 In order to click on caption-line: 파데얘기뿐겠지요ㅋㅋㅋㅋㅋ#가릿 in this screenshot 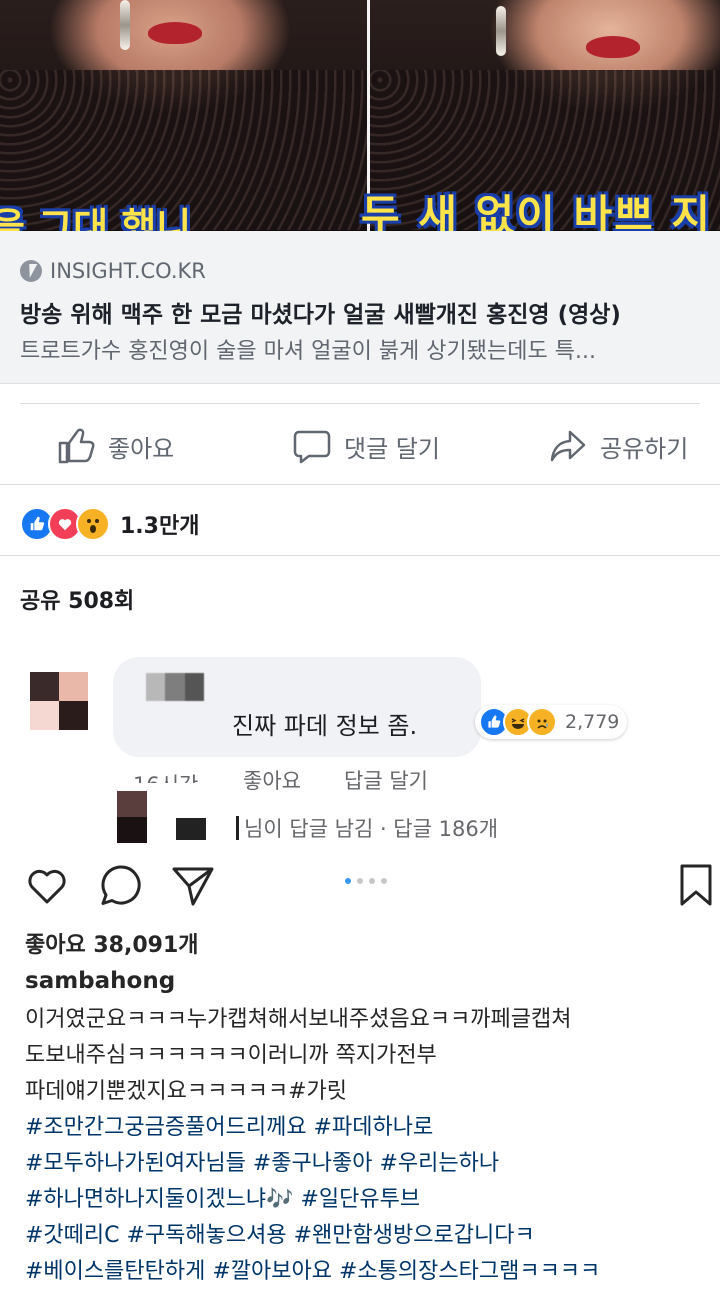, I will do `click(186, 1091)`.